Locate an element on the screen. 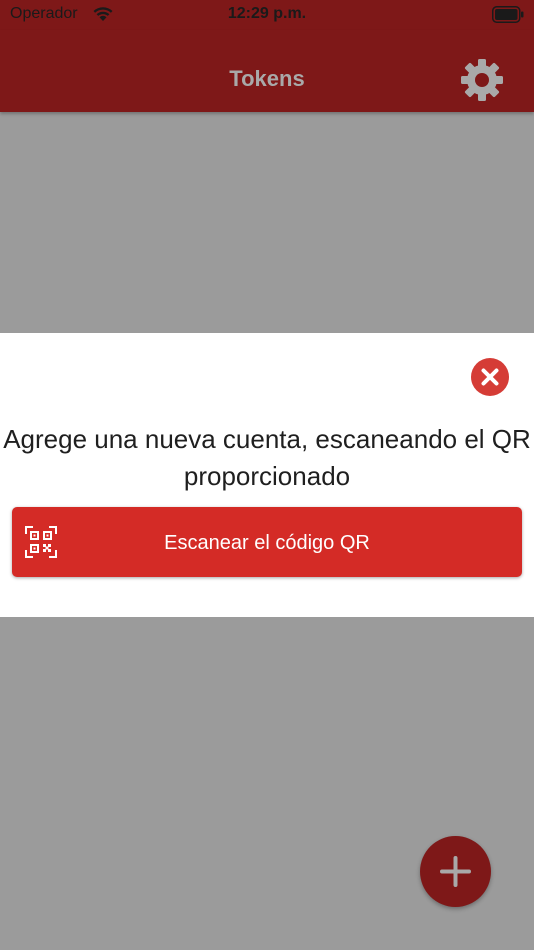 The width and height of the screenshot is (534, 950). close-button is located at coordinates (490, 377).